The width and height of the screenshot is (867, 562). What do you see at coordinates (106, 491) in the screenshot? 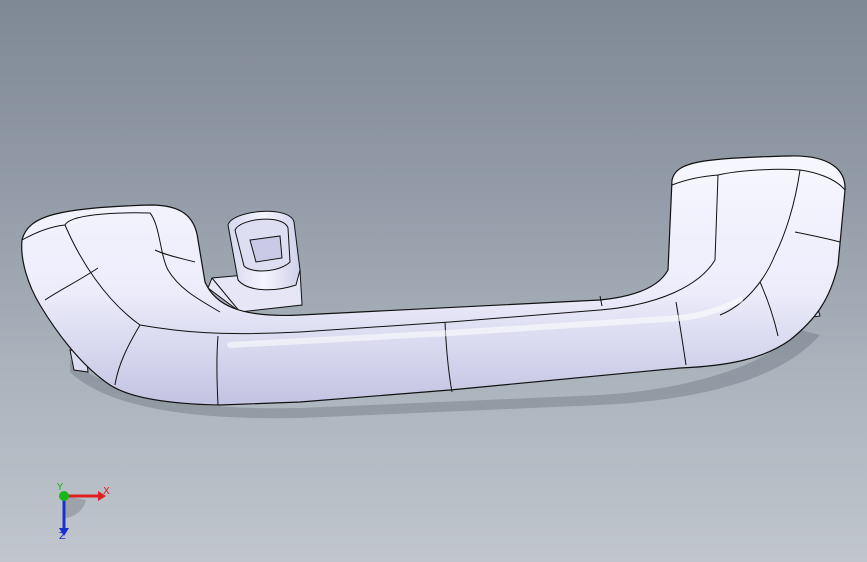
I see `x-axis-label: X` at bounding box center [106, 491].